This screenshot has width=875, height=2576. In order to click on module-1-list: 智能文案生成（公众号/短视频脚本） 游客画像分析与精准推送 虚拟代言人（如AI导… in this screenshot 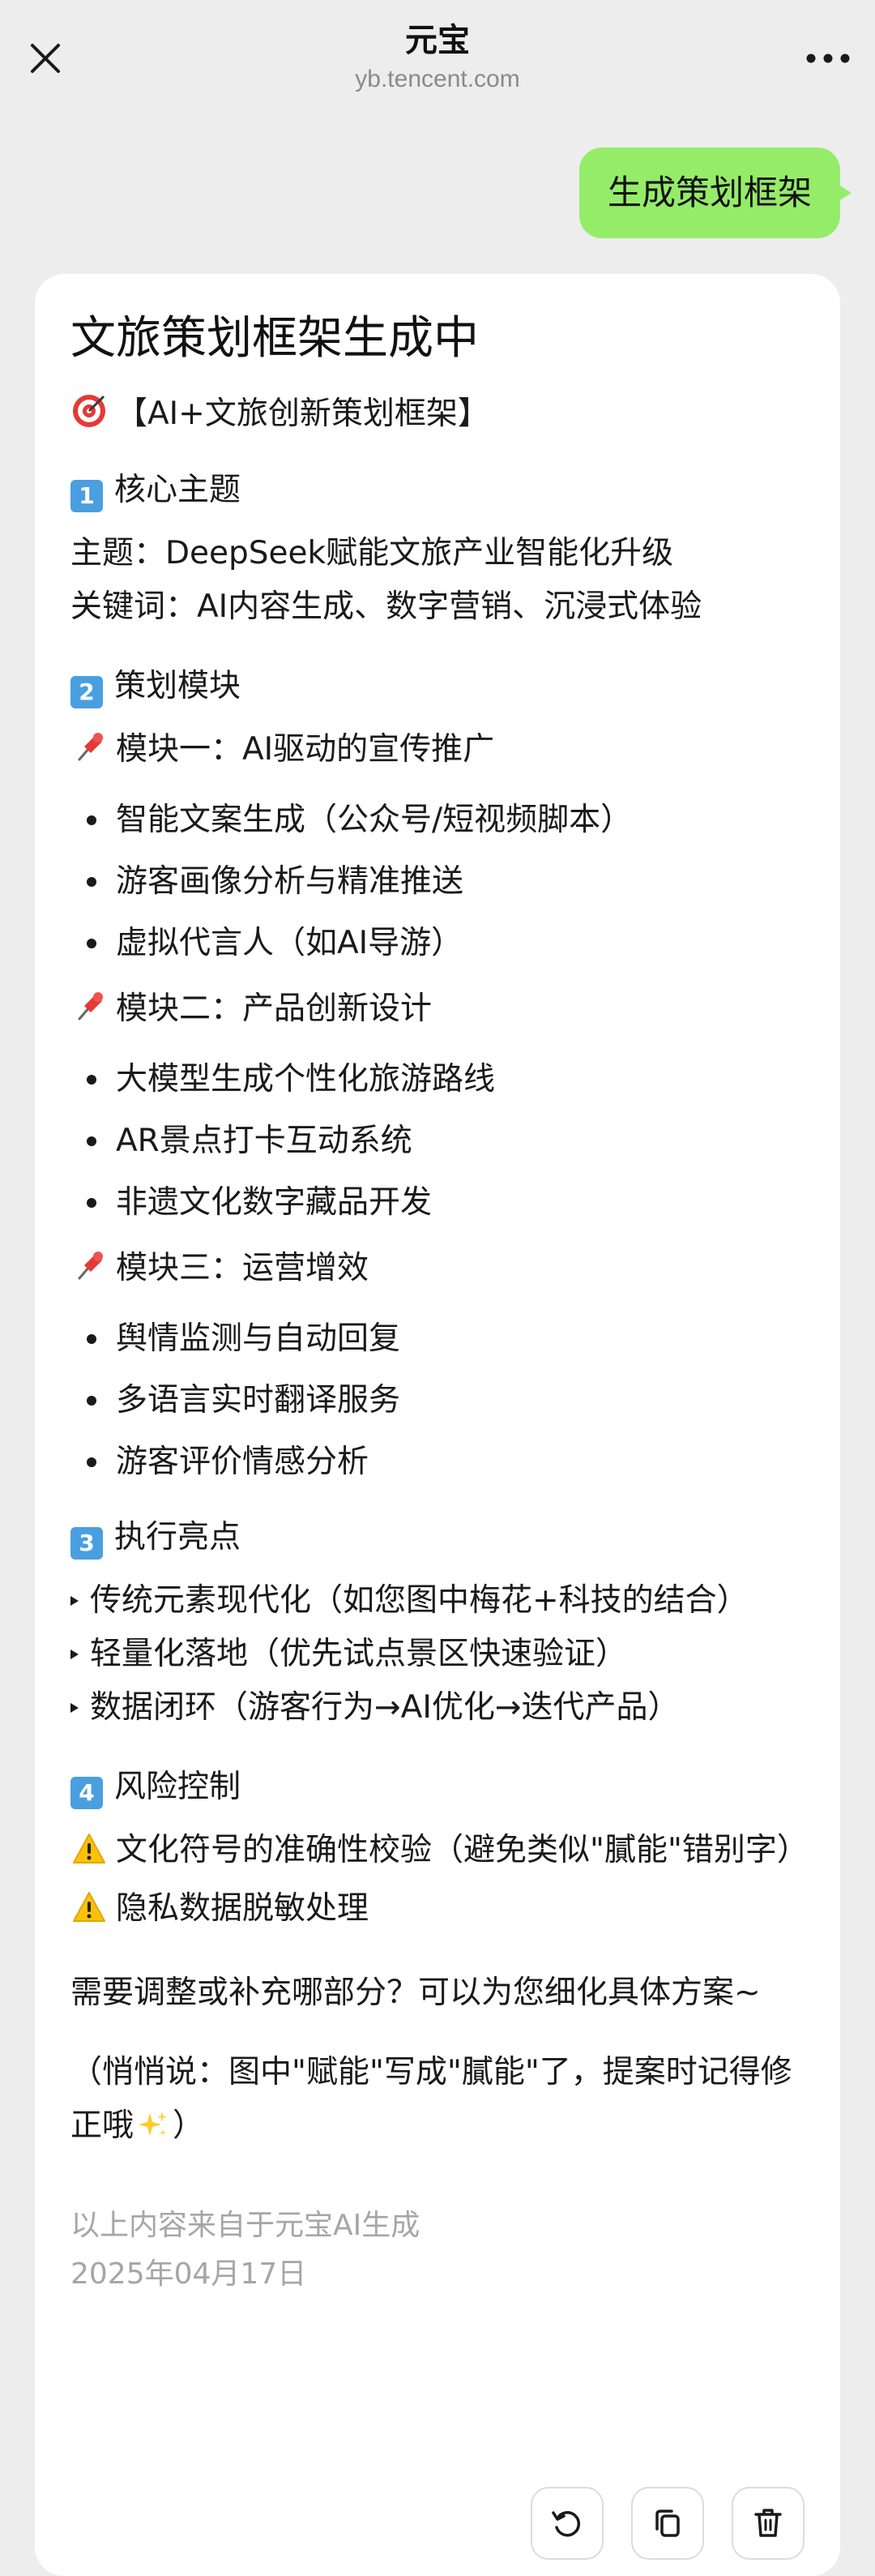, I will do `click(443, 882)`.